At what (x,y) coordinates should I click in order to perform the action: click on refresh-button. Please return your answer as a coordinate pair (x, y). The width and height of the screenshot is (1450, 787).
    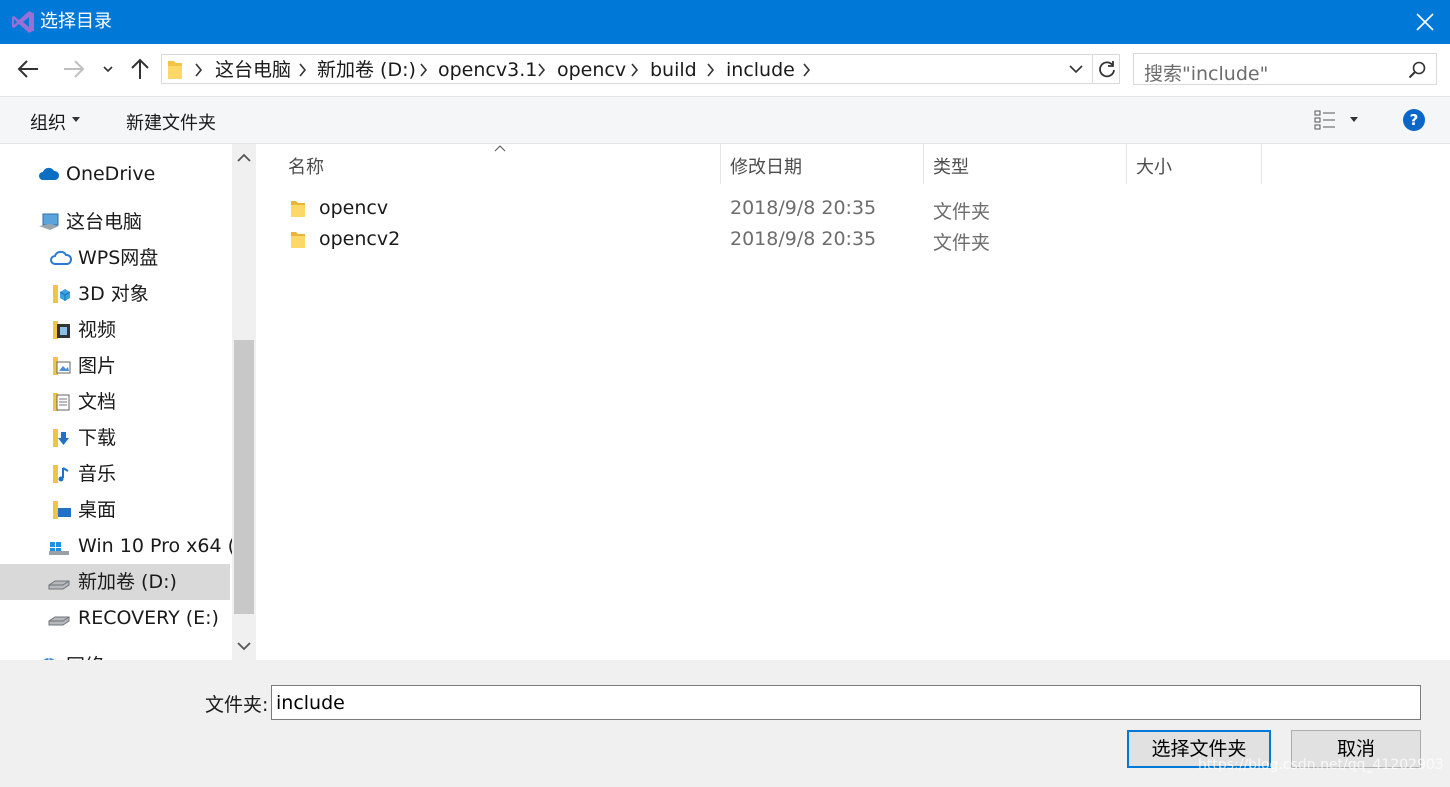
    Looking at the image, I should click on (1106, 69).